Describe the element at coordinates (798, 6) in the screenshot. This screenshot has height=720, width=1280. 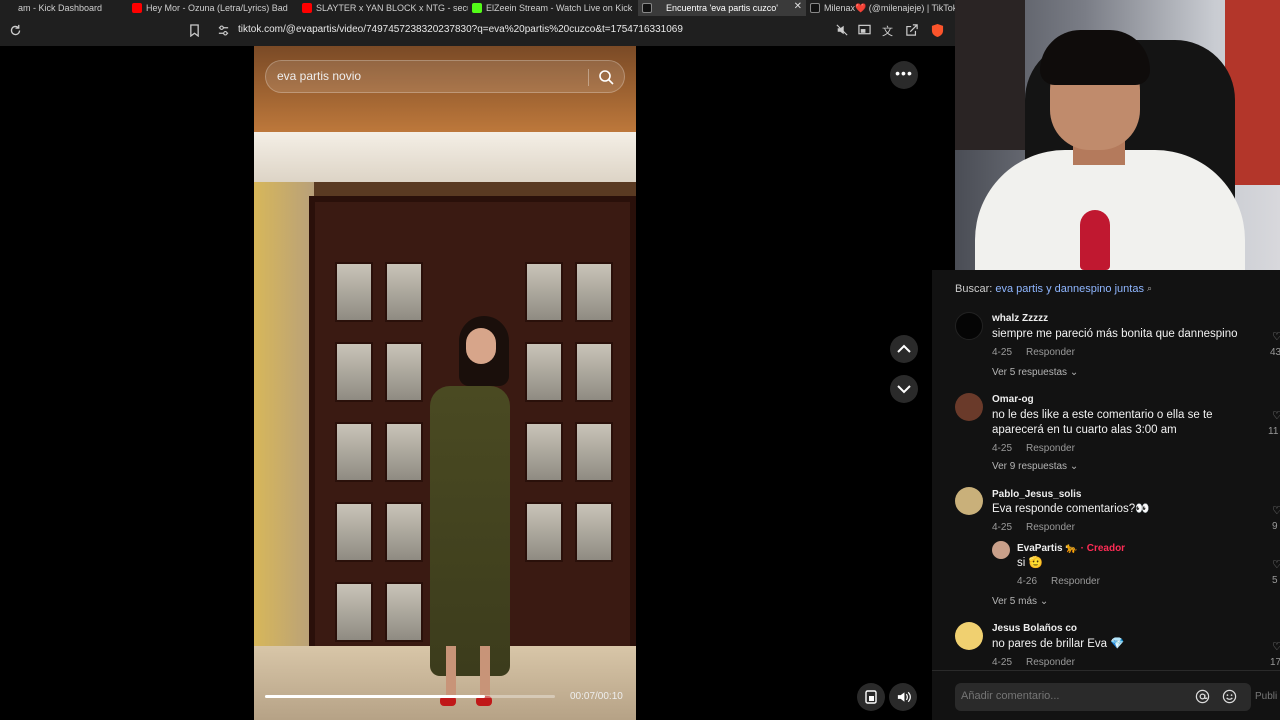
I see `close-tab-icon: ✕` at that location.